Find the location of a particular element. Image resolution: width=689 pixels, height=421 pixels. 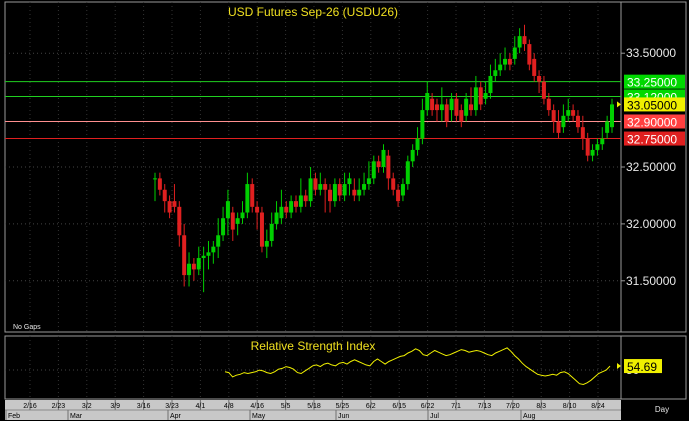

date-tick-label: 8/10 is located at coordinates (570, 406).